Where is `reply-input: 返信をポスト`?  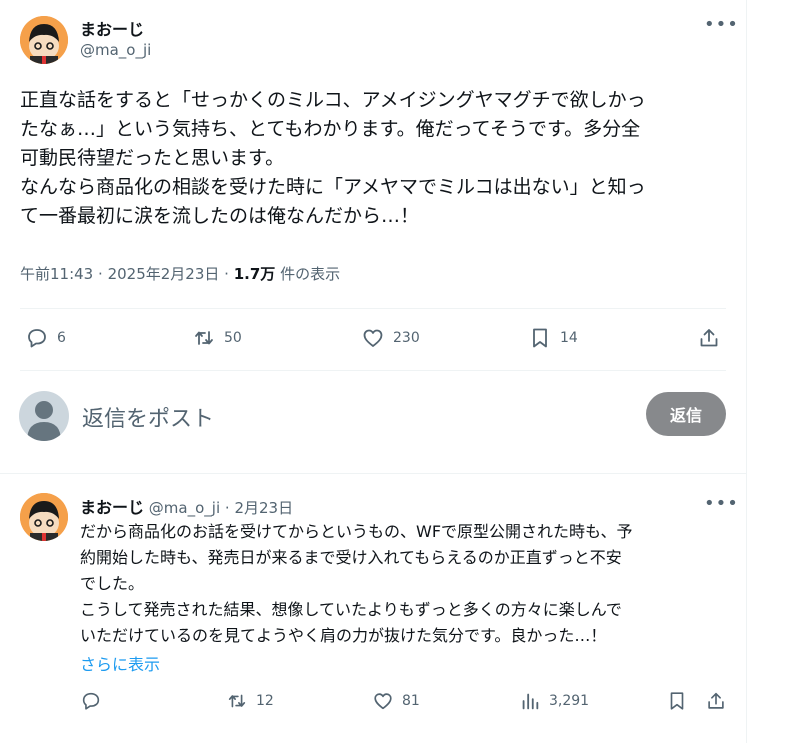
reply-input: 返信をポスト is located at coordinates (148, 417).